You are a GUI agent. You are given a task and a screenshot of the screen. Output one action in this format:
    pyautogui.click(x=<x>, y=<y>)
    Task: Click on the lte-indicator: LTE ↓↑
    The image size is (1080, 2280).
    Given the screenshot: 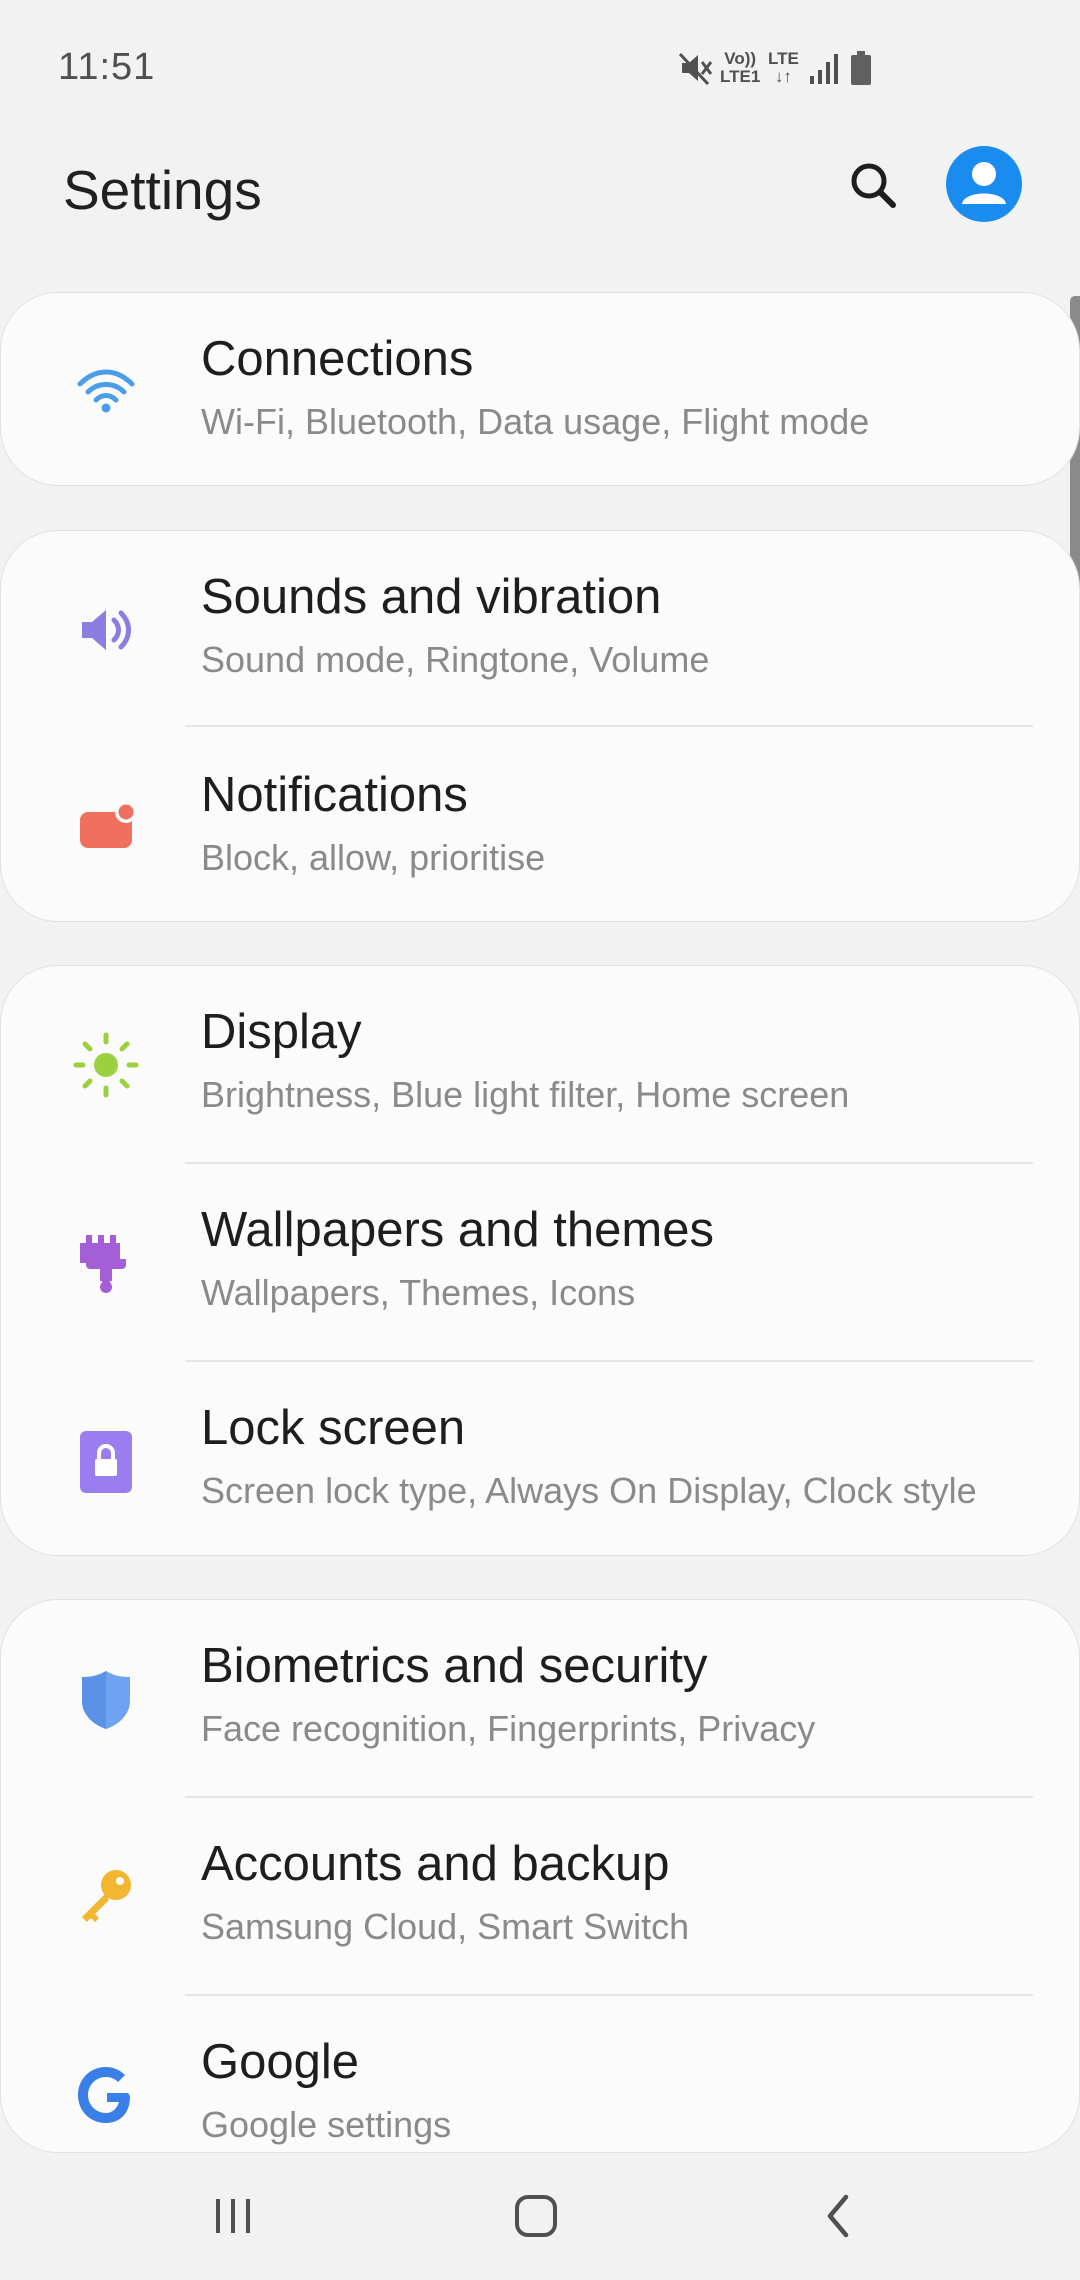 What is the action you would take?
    pyautogui.click(x=783, y=68)
    